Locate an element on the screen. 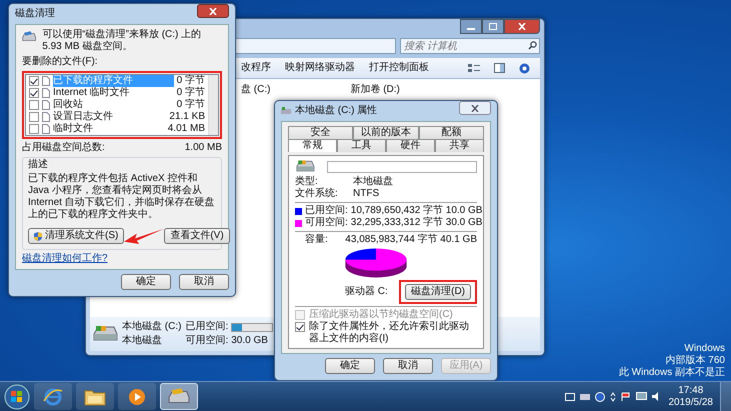 This screenshot has width=731, height=411. free-space-label: 可用空间: is located at coordinates (206, 341).